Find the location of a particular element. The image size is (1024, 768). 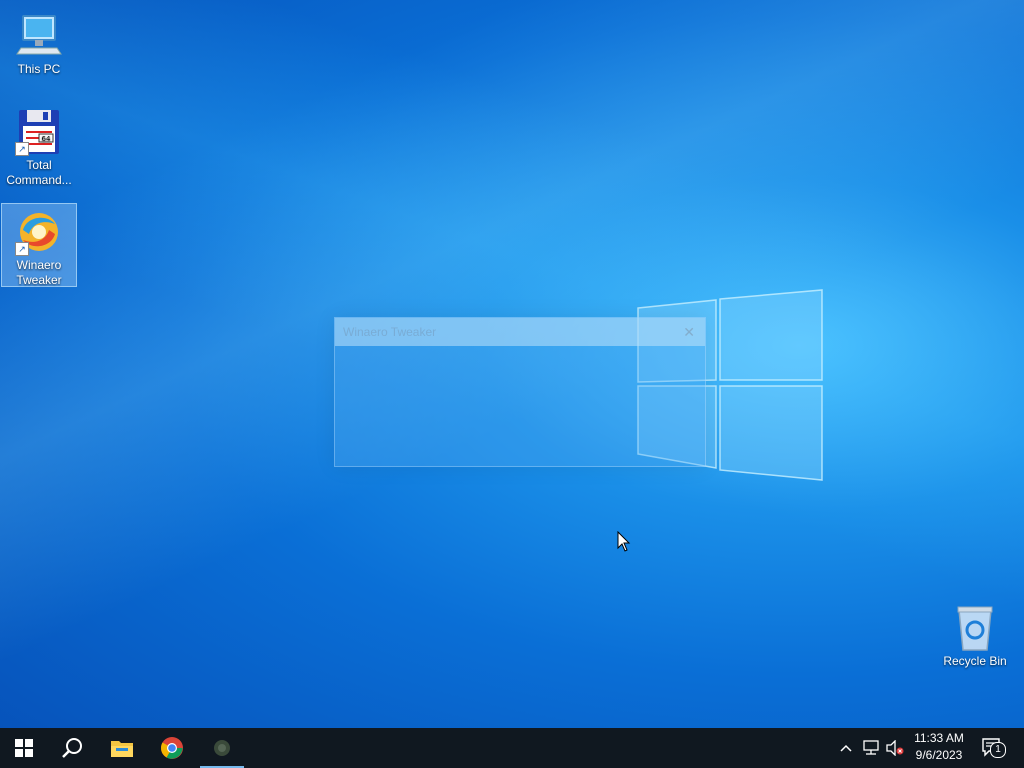

taskbar-file-explorer is located at coordinates (122, 748).